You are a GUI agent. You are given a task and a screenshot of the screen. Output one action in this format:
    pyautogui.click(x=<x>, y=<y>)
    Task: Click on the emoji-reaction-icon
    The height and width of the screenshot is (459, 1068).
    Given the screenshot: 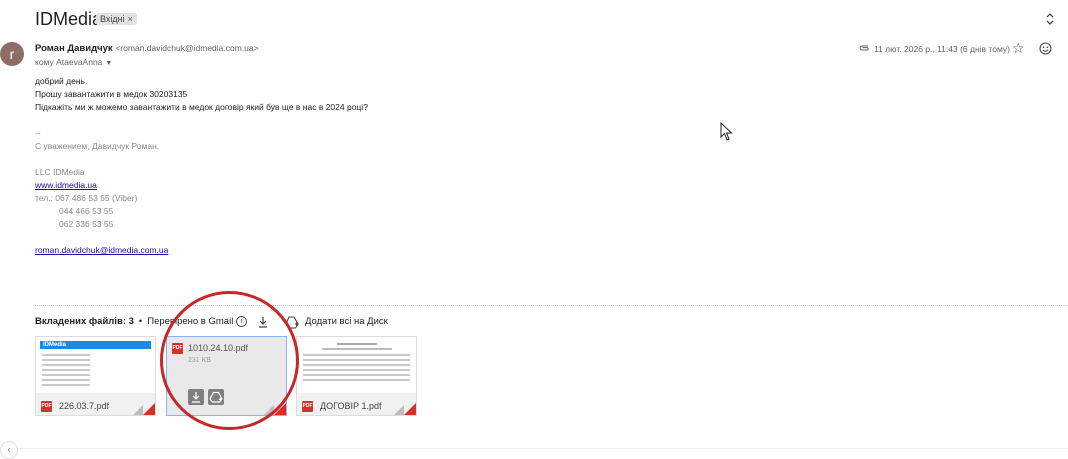 What is the action you would take?
    pyautogui.click(x=1045, y=48)
    